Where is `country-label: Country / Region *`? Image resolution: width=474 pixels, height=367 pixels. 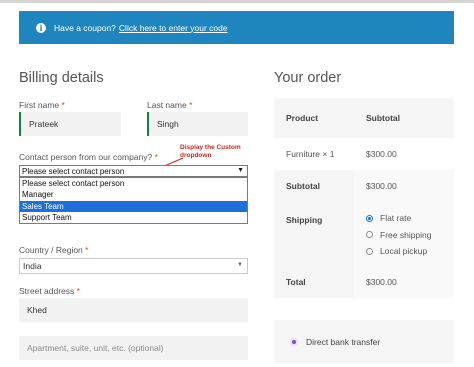 country-label: Country / Region * is located at coordinates (54, 250).